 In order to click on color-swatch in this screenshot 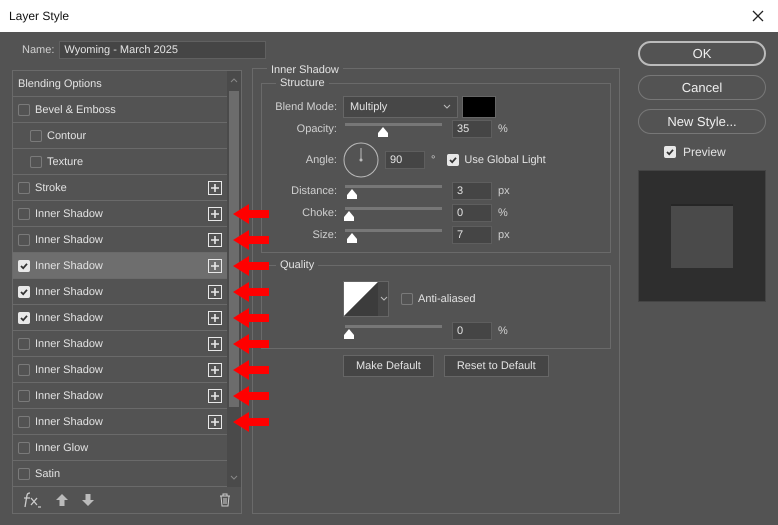, I will do `click(479, 107)`.